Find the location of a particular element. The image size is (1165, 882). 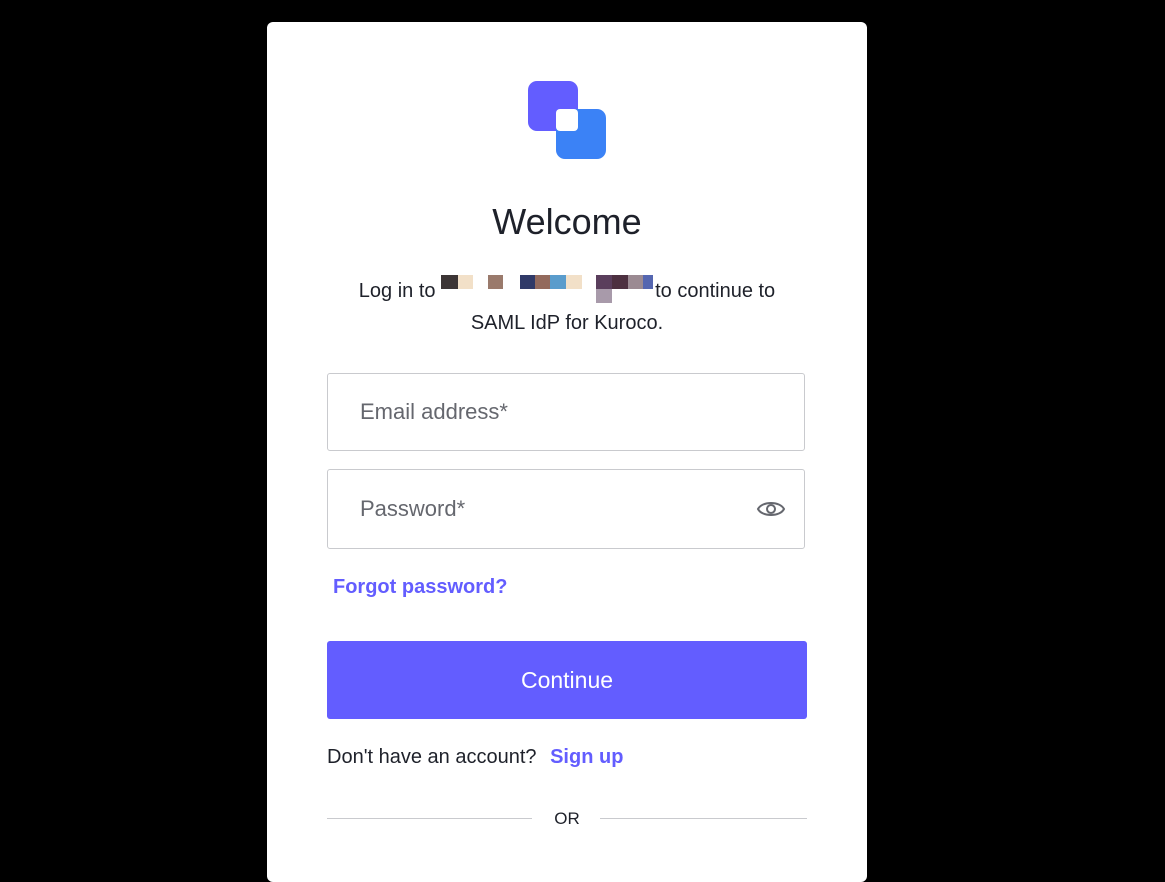

subtitle-prefix: Log in to is located at coordinates (397, 291).